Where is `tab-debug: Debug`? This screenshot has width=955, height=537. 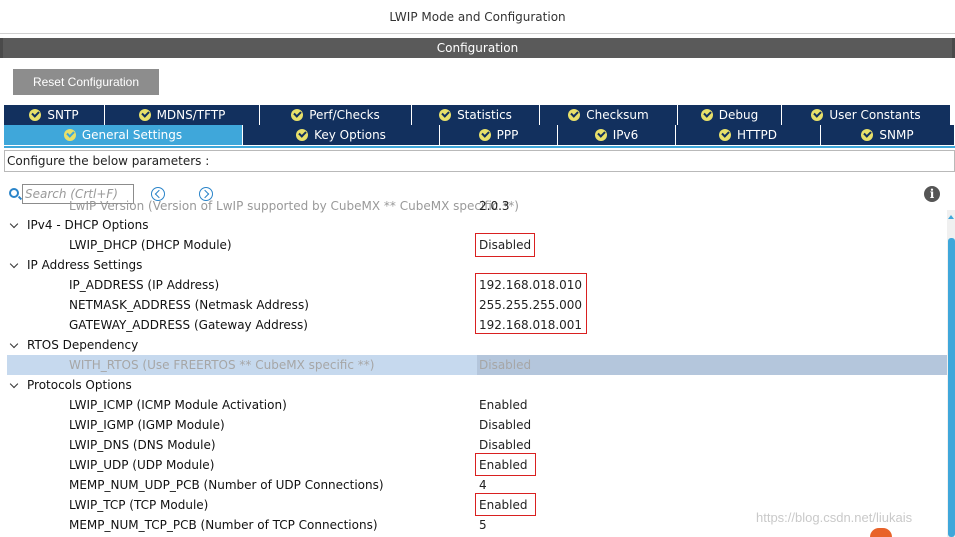
tab-debug: Debug is located at coordinates (730, 115).